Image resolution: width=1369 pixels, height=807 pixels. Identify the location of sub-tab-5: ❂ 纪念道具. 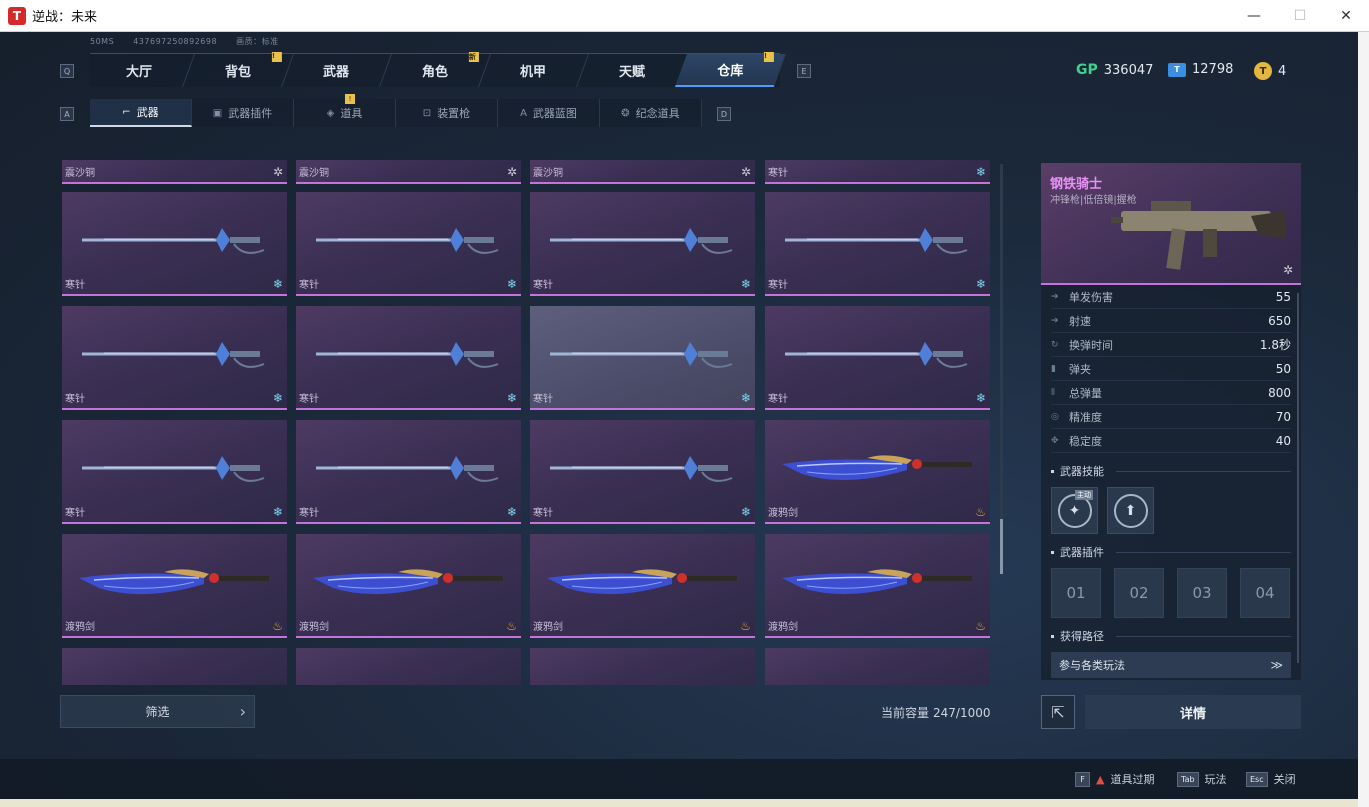
(651, 113).